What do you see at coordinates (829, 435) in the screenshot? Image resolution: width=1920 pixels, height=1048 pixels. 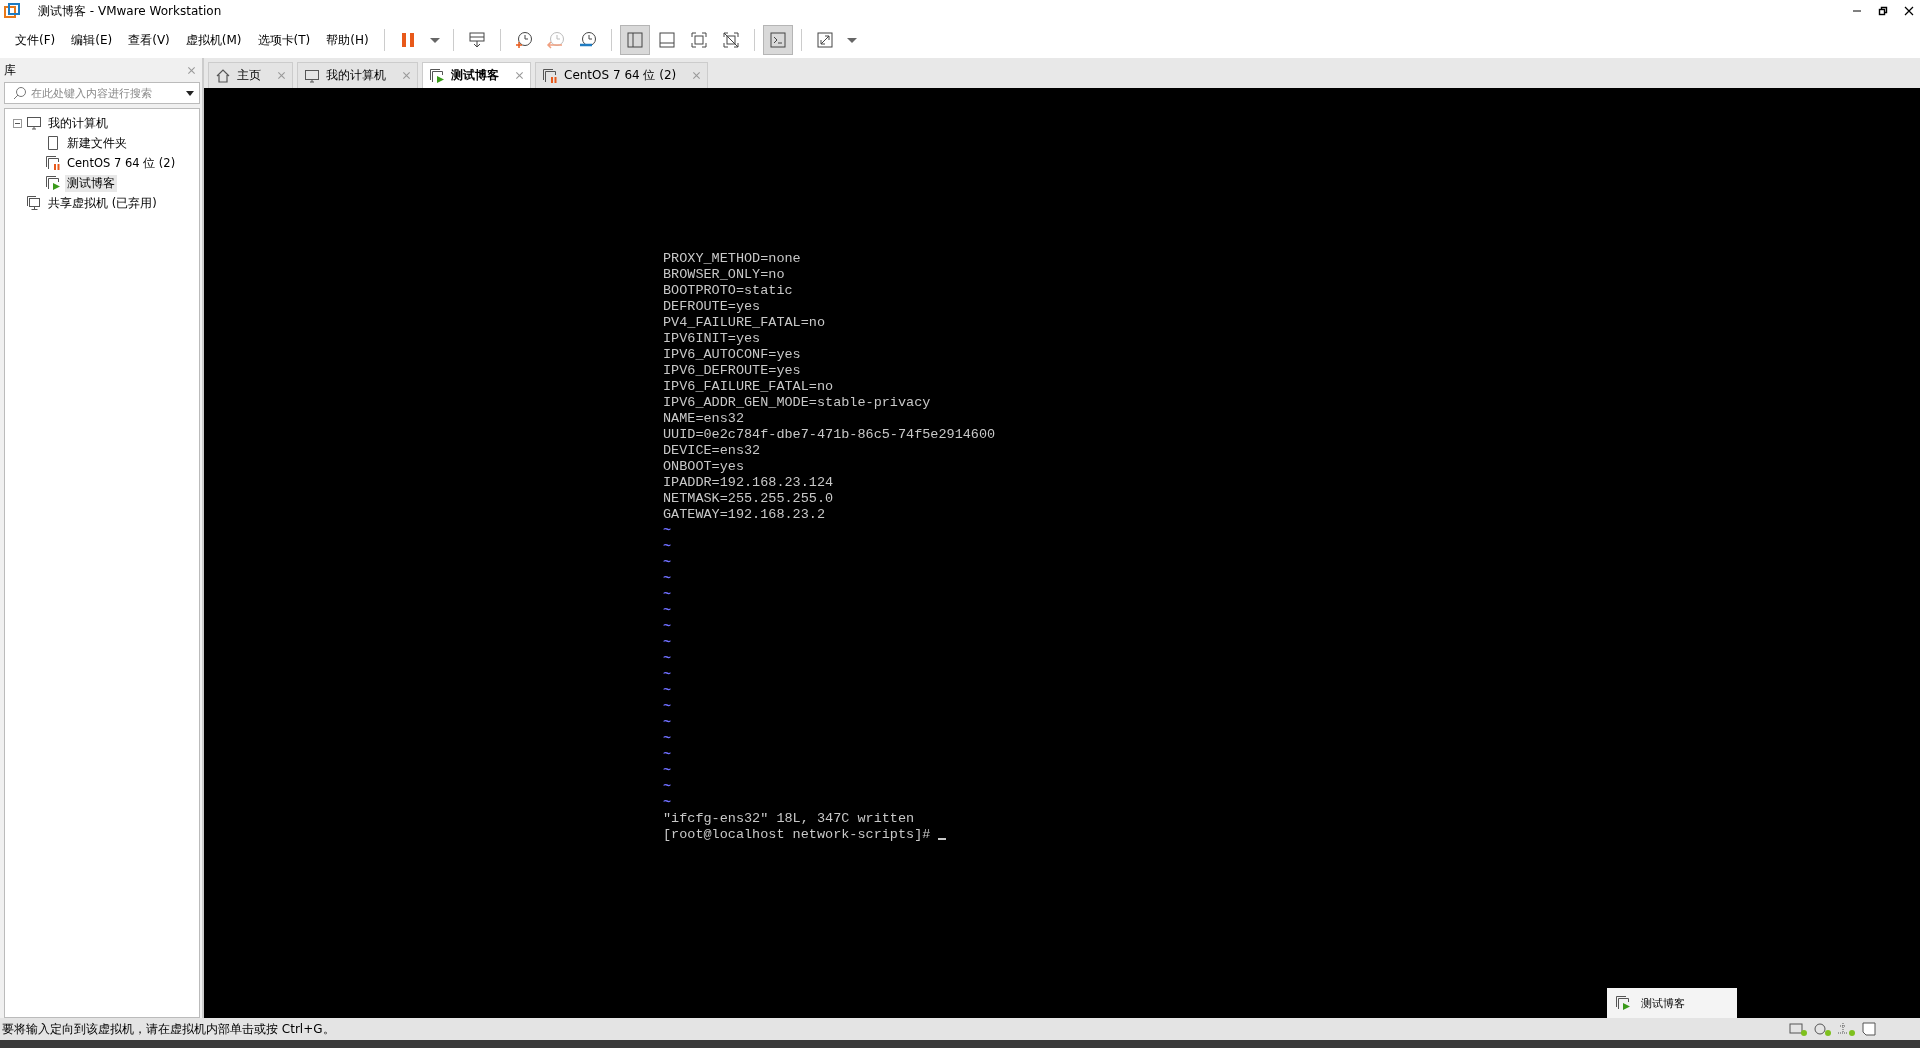 I see `console-line: UUID=0e2c784f-dbe7-471b-86c5-74f5e2914600` at bounding box center [829, 435].